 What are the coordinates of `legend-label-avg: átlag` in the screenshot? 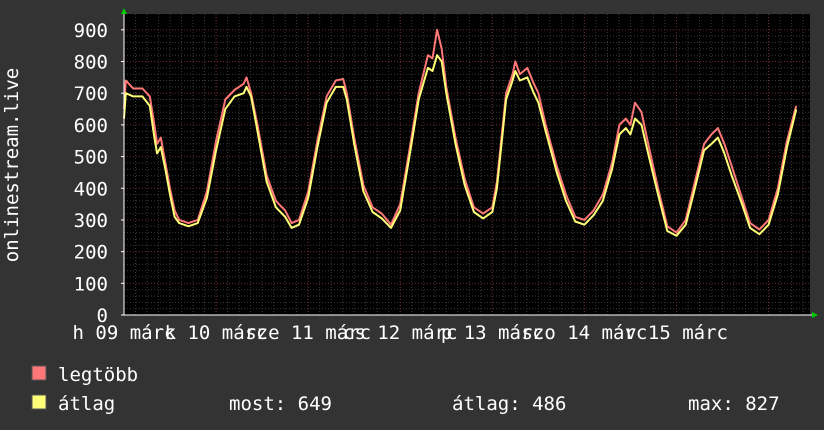 It's located at (86, 404).